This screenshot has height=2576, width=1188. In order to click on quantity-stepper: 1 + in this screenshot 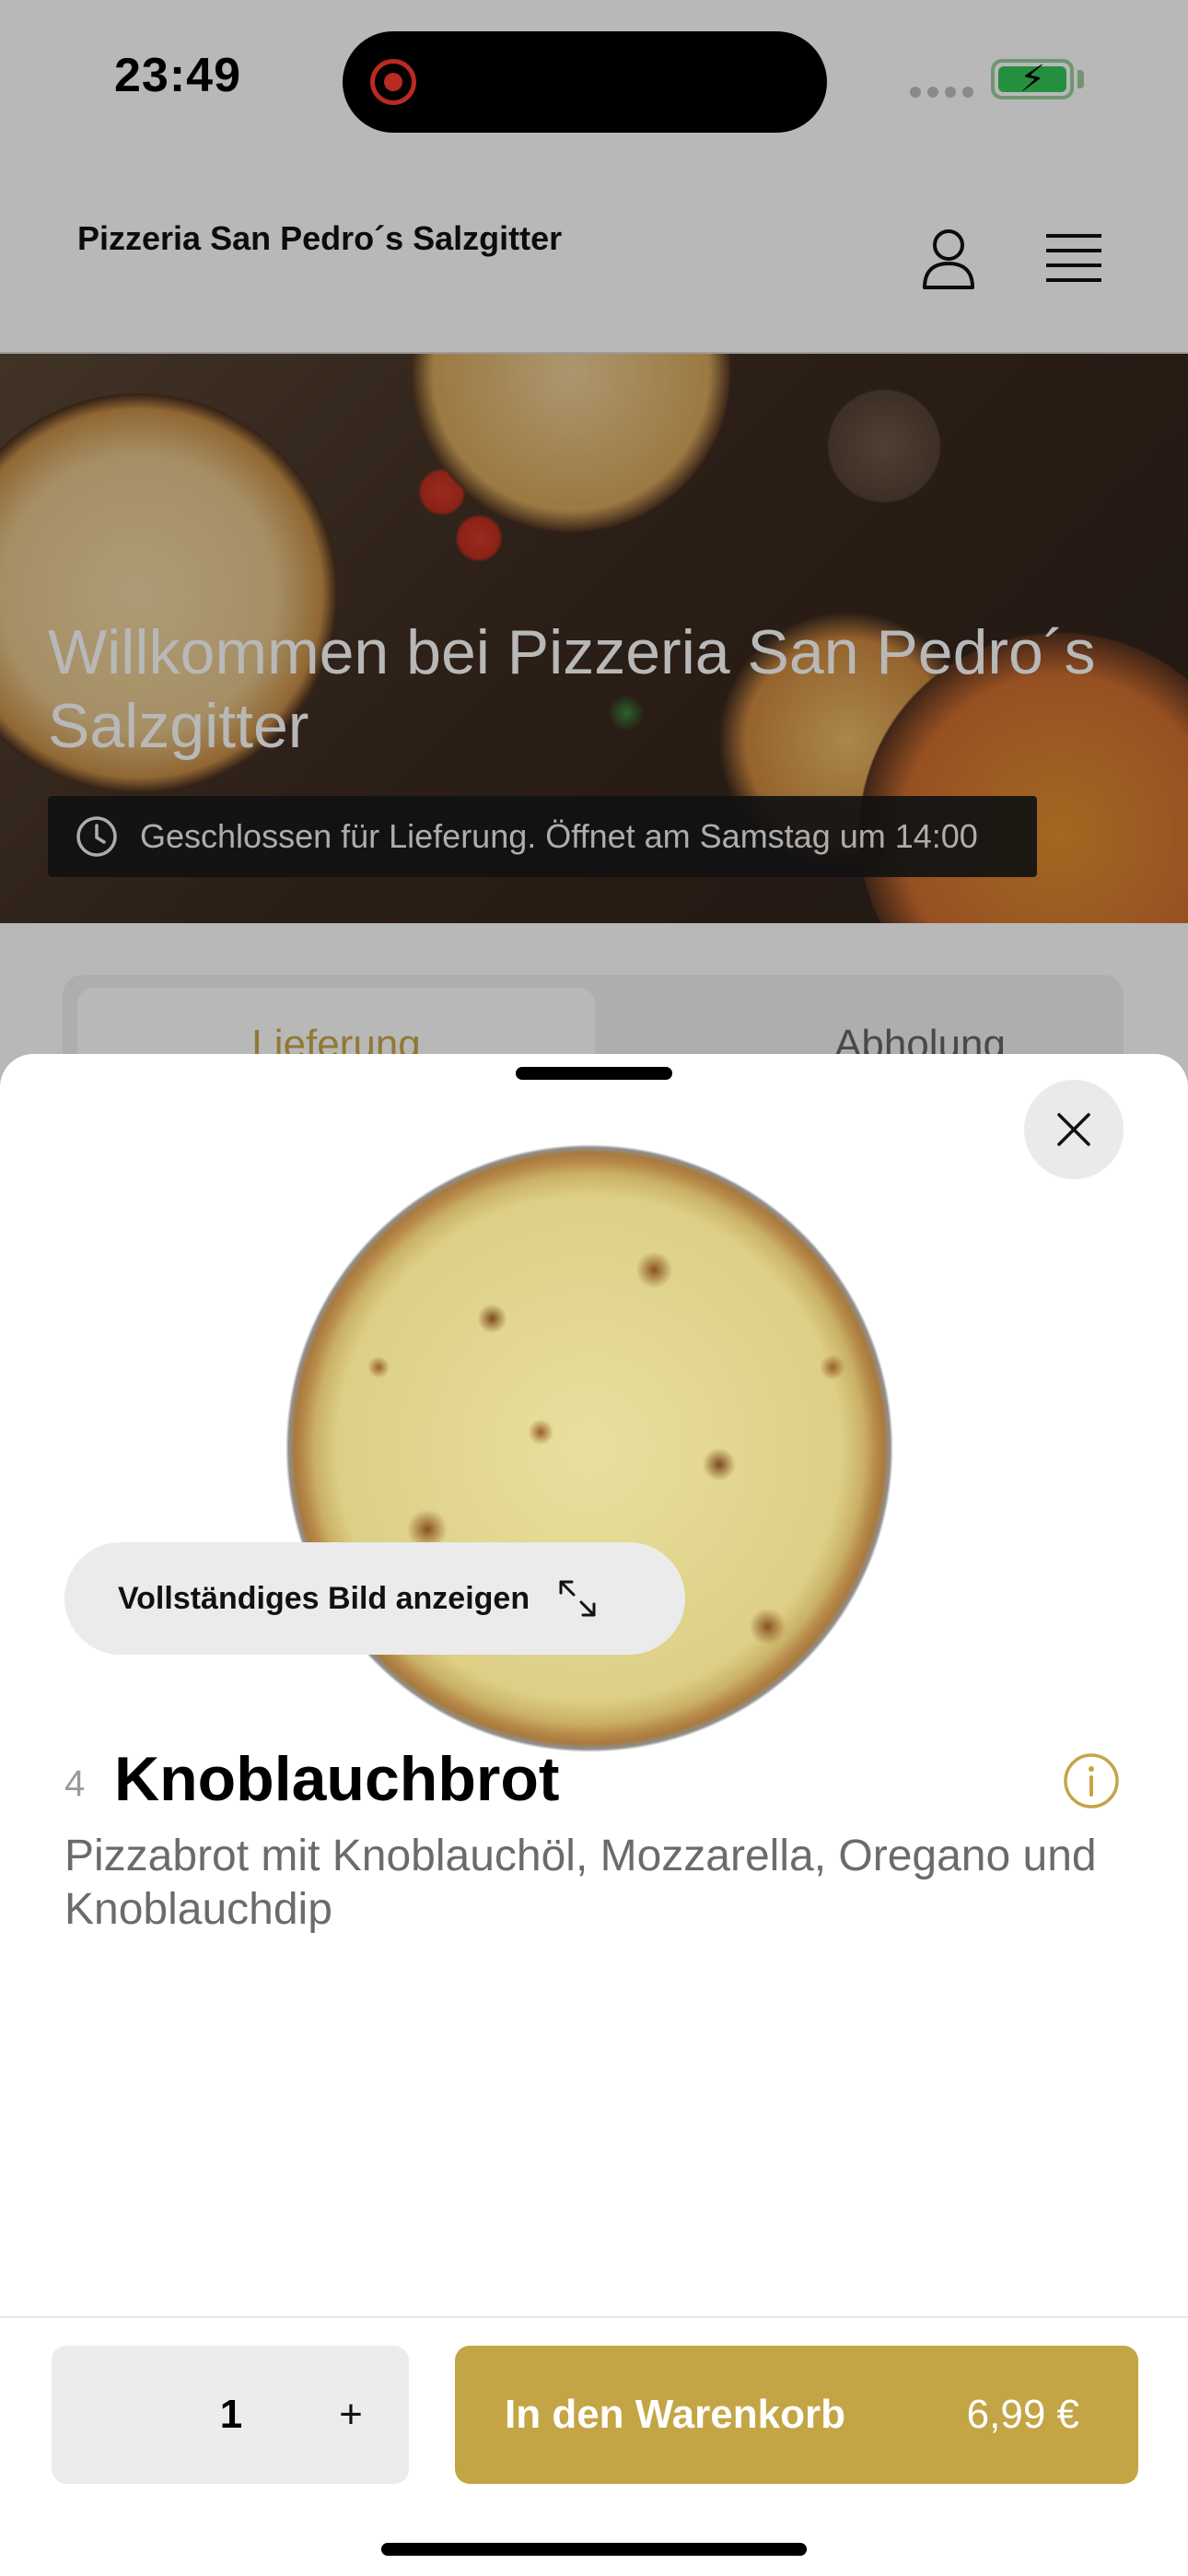, I will do `click(230, 2415)`.